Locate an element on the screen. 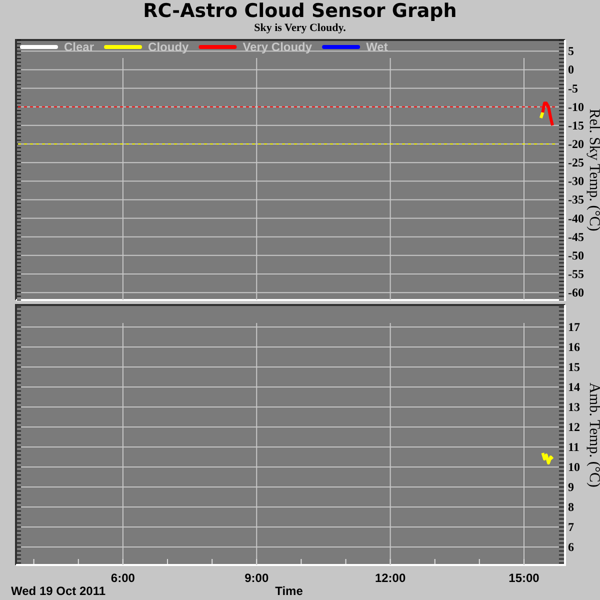  axis-tick-label: -55 is located at coordinates (576, 274).